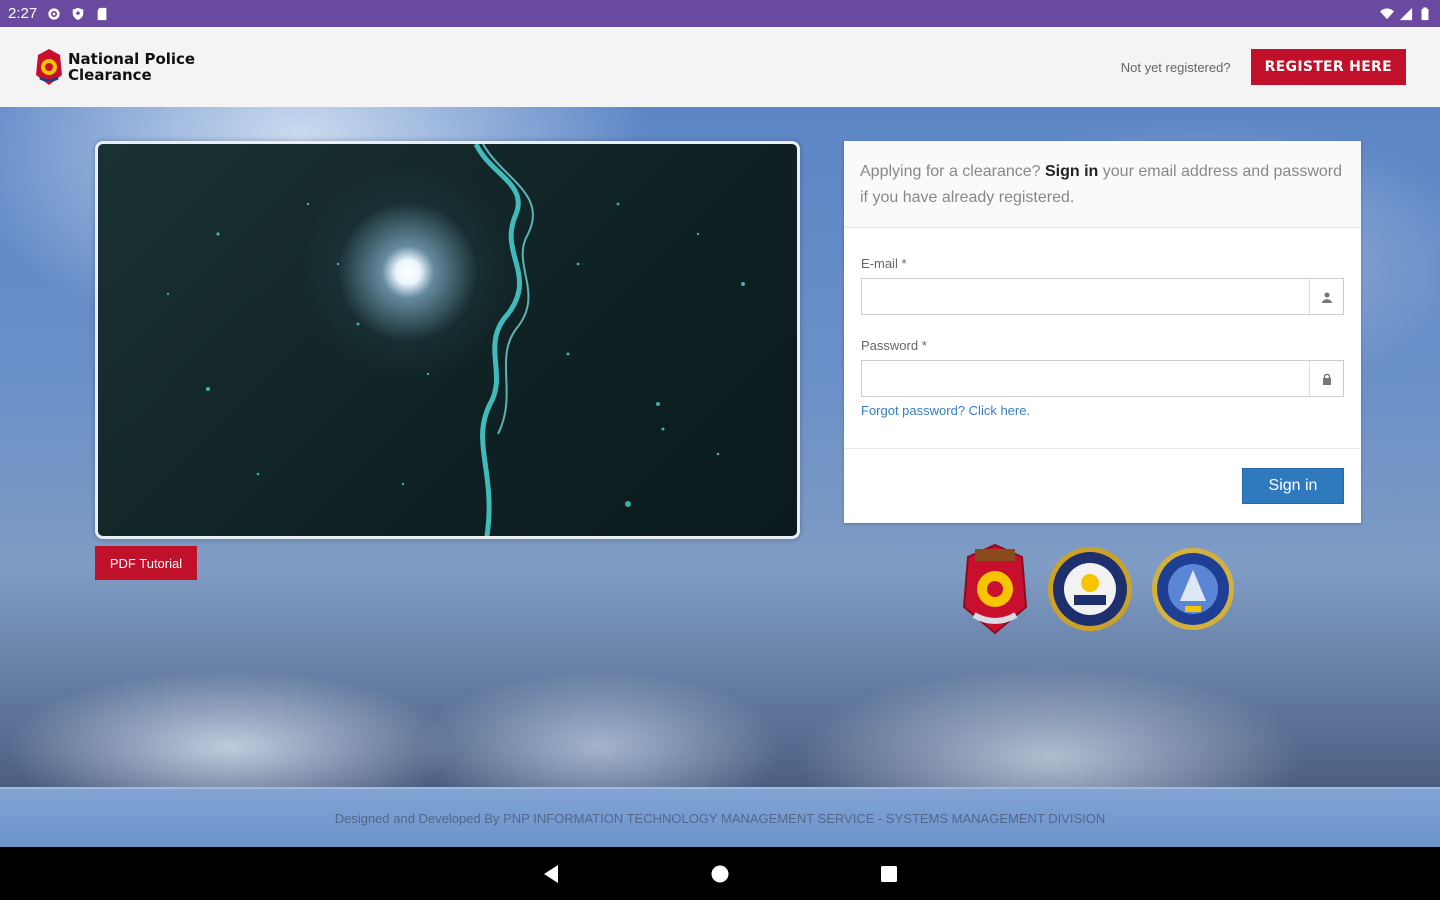  What do you see at coordinates (54, 13) in the screenshot?
I see `settings-icon` at bounding box center [54, 13].